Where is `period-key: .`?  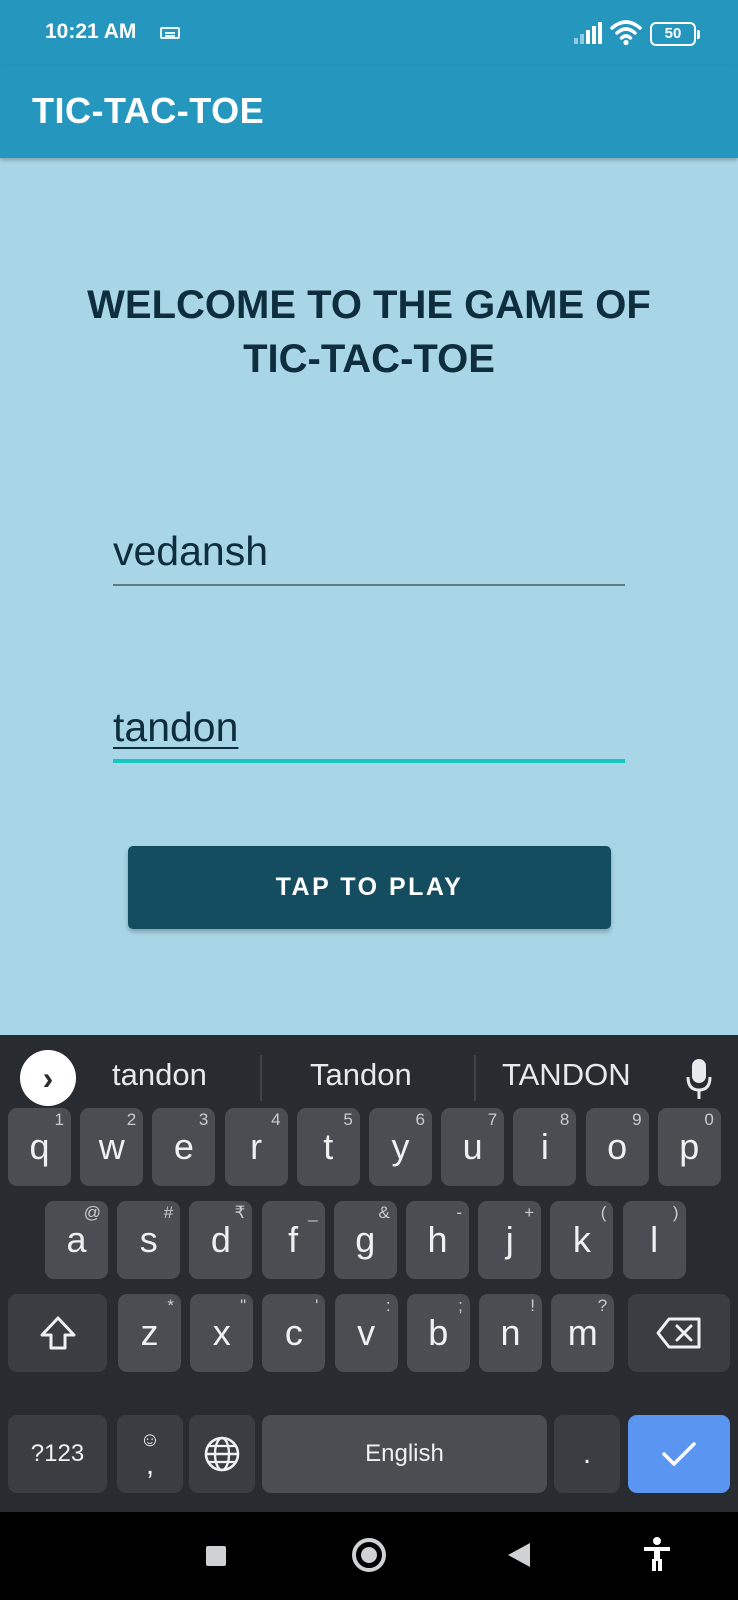 period-key: . is located at coordinates (587, 1454).